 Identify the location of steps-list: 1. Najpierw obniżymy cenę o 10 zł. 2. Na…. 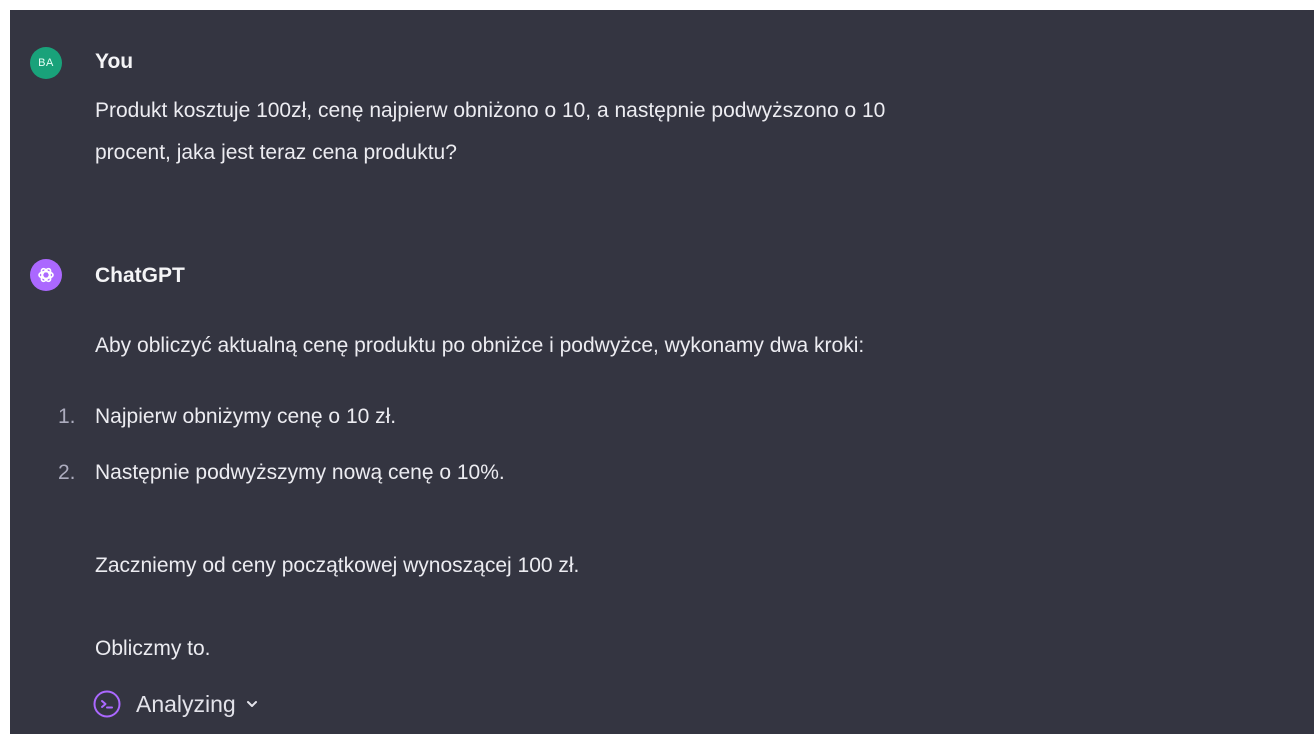
(281, 456).